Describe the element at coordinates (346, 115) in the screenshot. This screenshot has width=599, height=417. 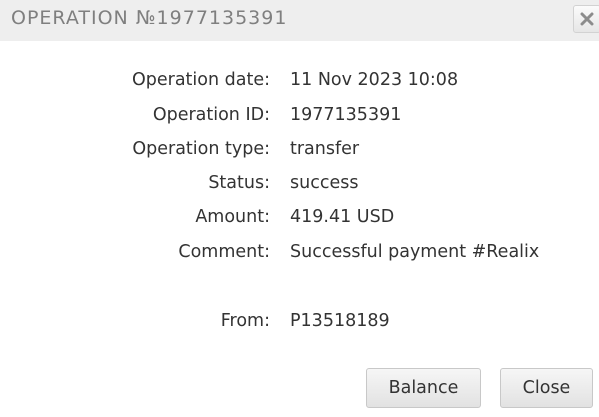
I see `operation-id-value: 1977135391` at that location.